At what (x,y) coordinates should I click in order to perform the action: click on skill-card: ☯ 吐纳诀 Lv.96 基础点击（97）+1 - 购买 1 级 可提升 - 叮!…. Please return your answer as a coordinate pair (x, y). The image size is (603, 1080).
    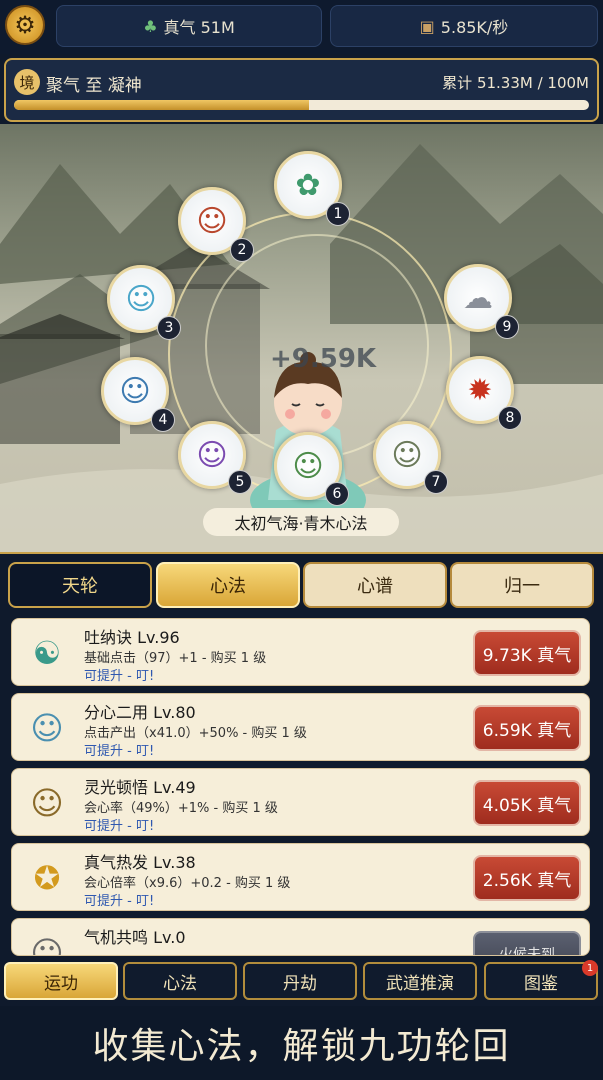
    Looking at the image, I should click on (300, 652).